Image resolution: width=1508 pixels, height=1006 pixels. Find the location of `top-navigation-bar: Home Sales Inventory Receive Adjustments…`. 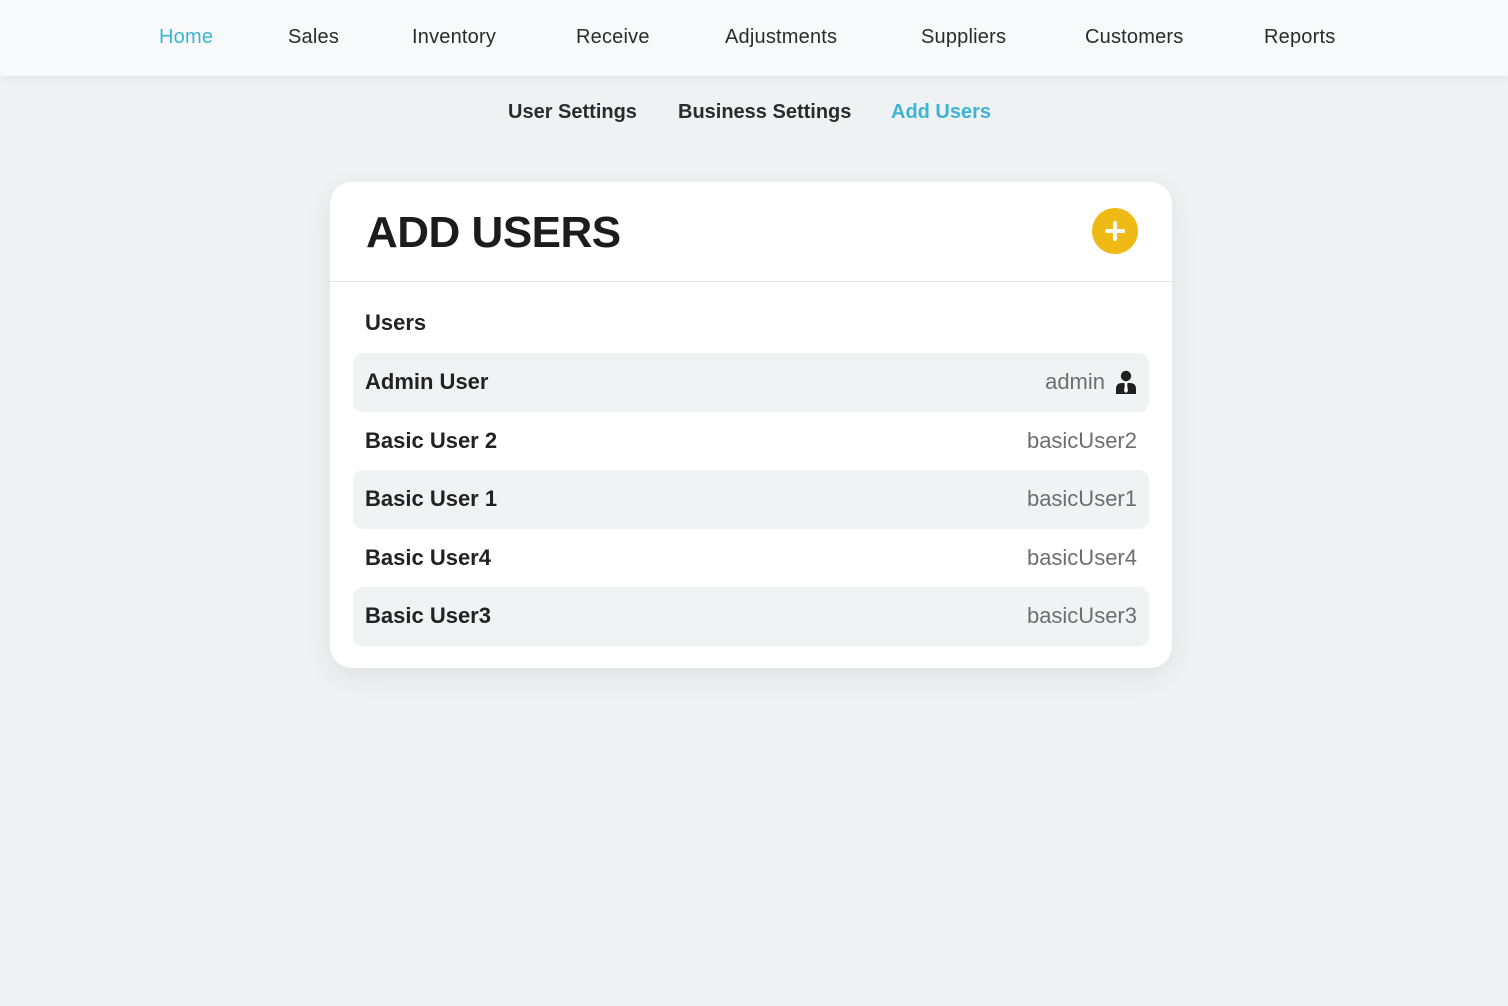

top-navigation-bar: Home Sales Inventory Receive Adjustments… is located at coordinates (754, 38).